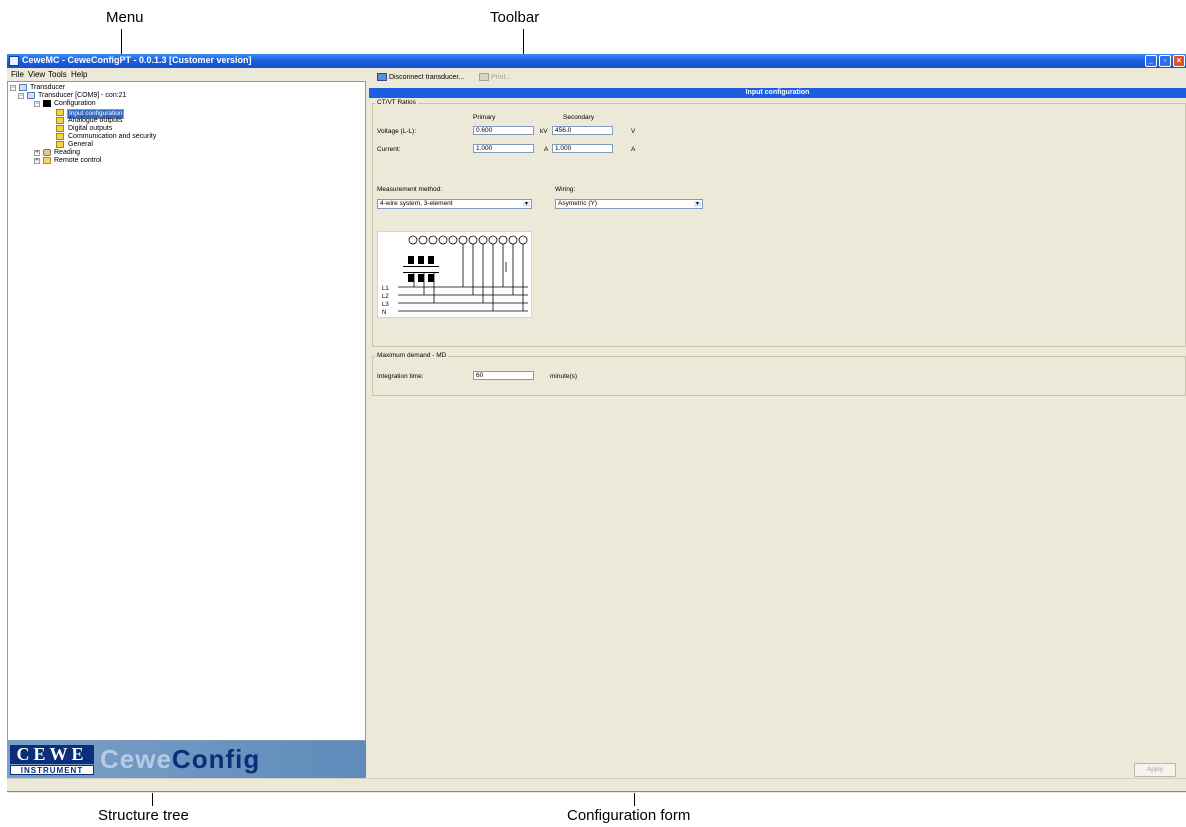 The height and width of the screenshot is (827, 1186). I want to click on primary-header: Primary, so click(484, 117).